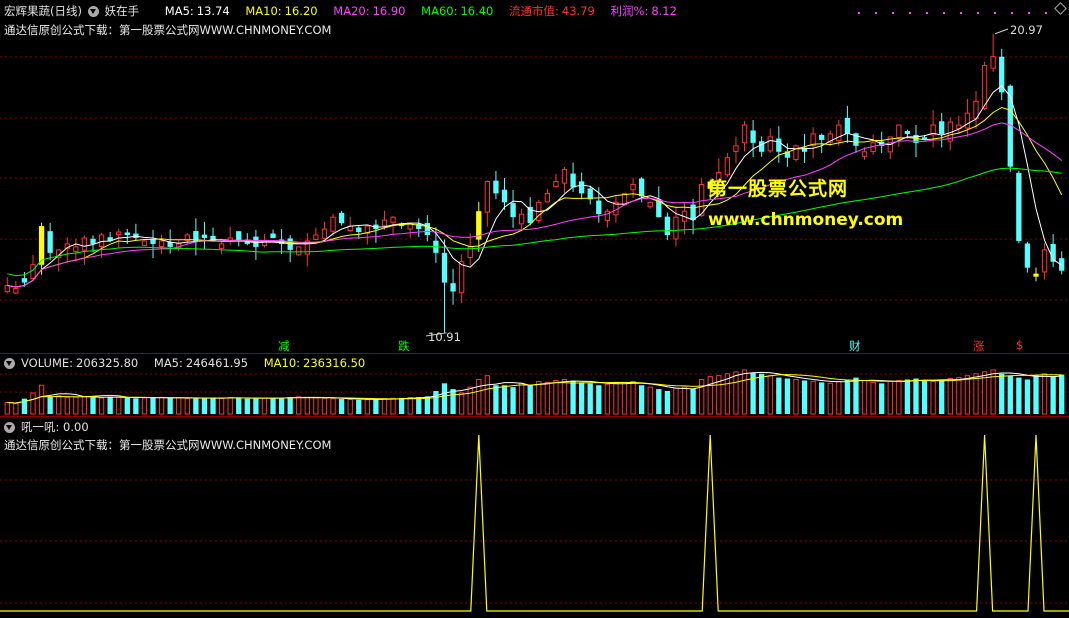 Image resolution: width=1069 pixels, height=618 pixels. Describe the element at coordinates (1020, 345) in the screenshot. I see `marker-dollar: $` at that location.